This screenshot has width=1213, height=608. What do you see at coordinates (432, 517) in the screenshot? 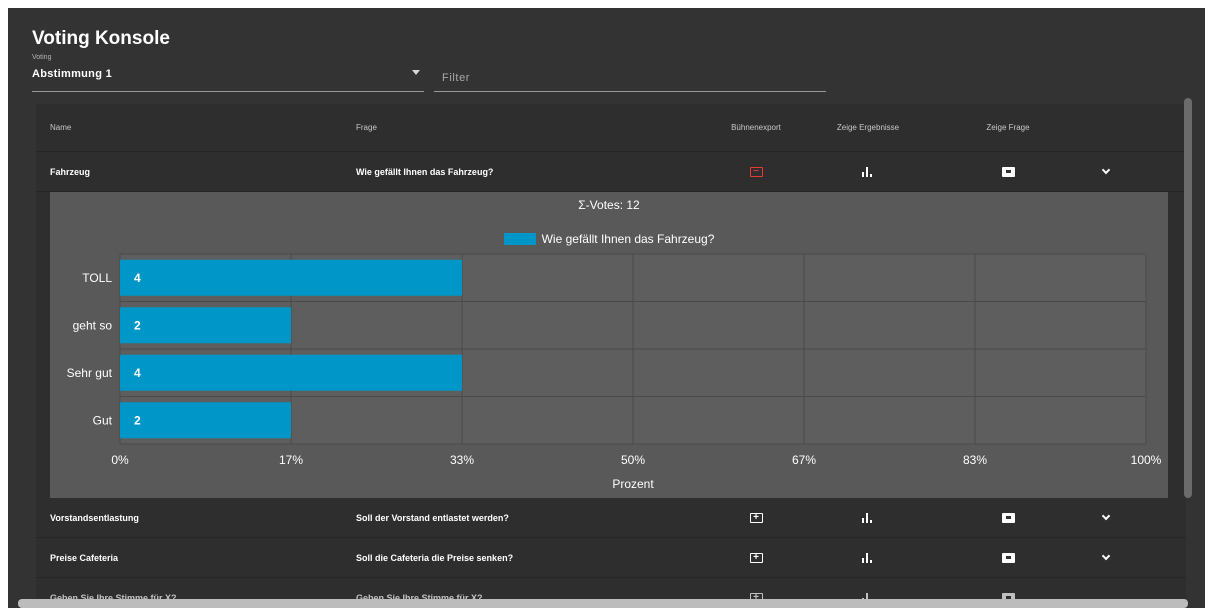
I see `row-frage: Soll der Vorstand entlastet werden?` at bounding box center [432, 517].